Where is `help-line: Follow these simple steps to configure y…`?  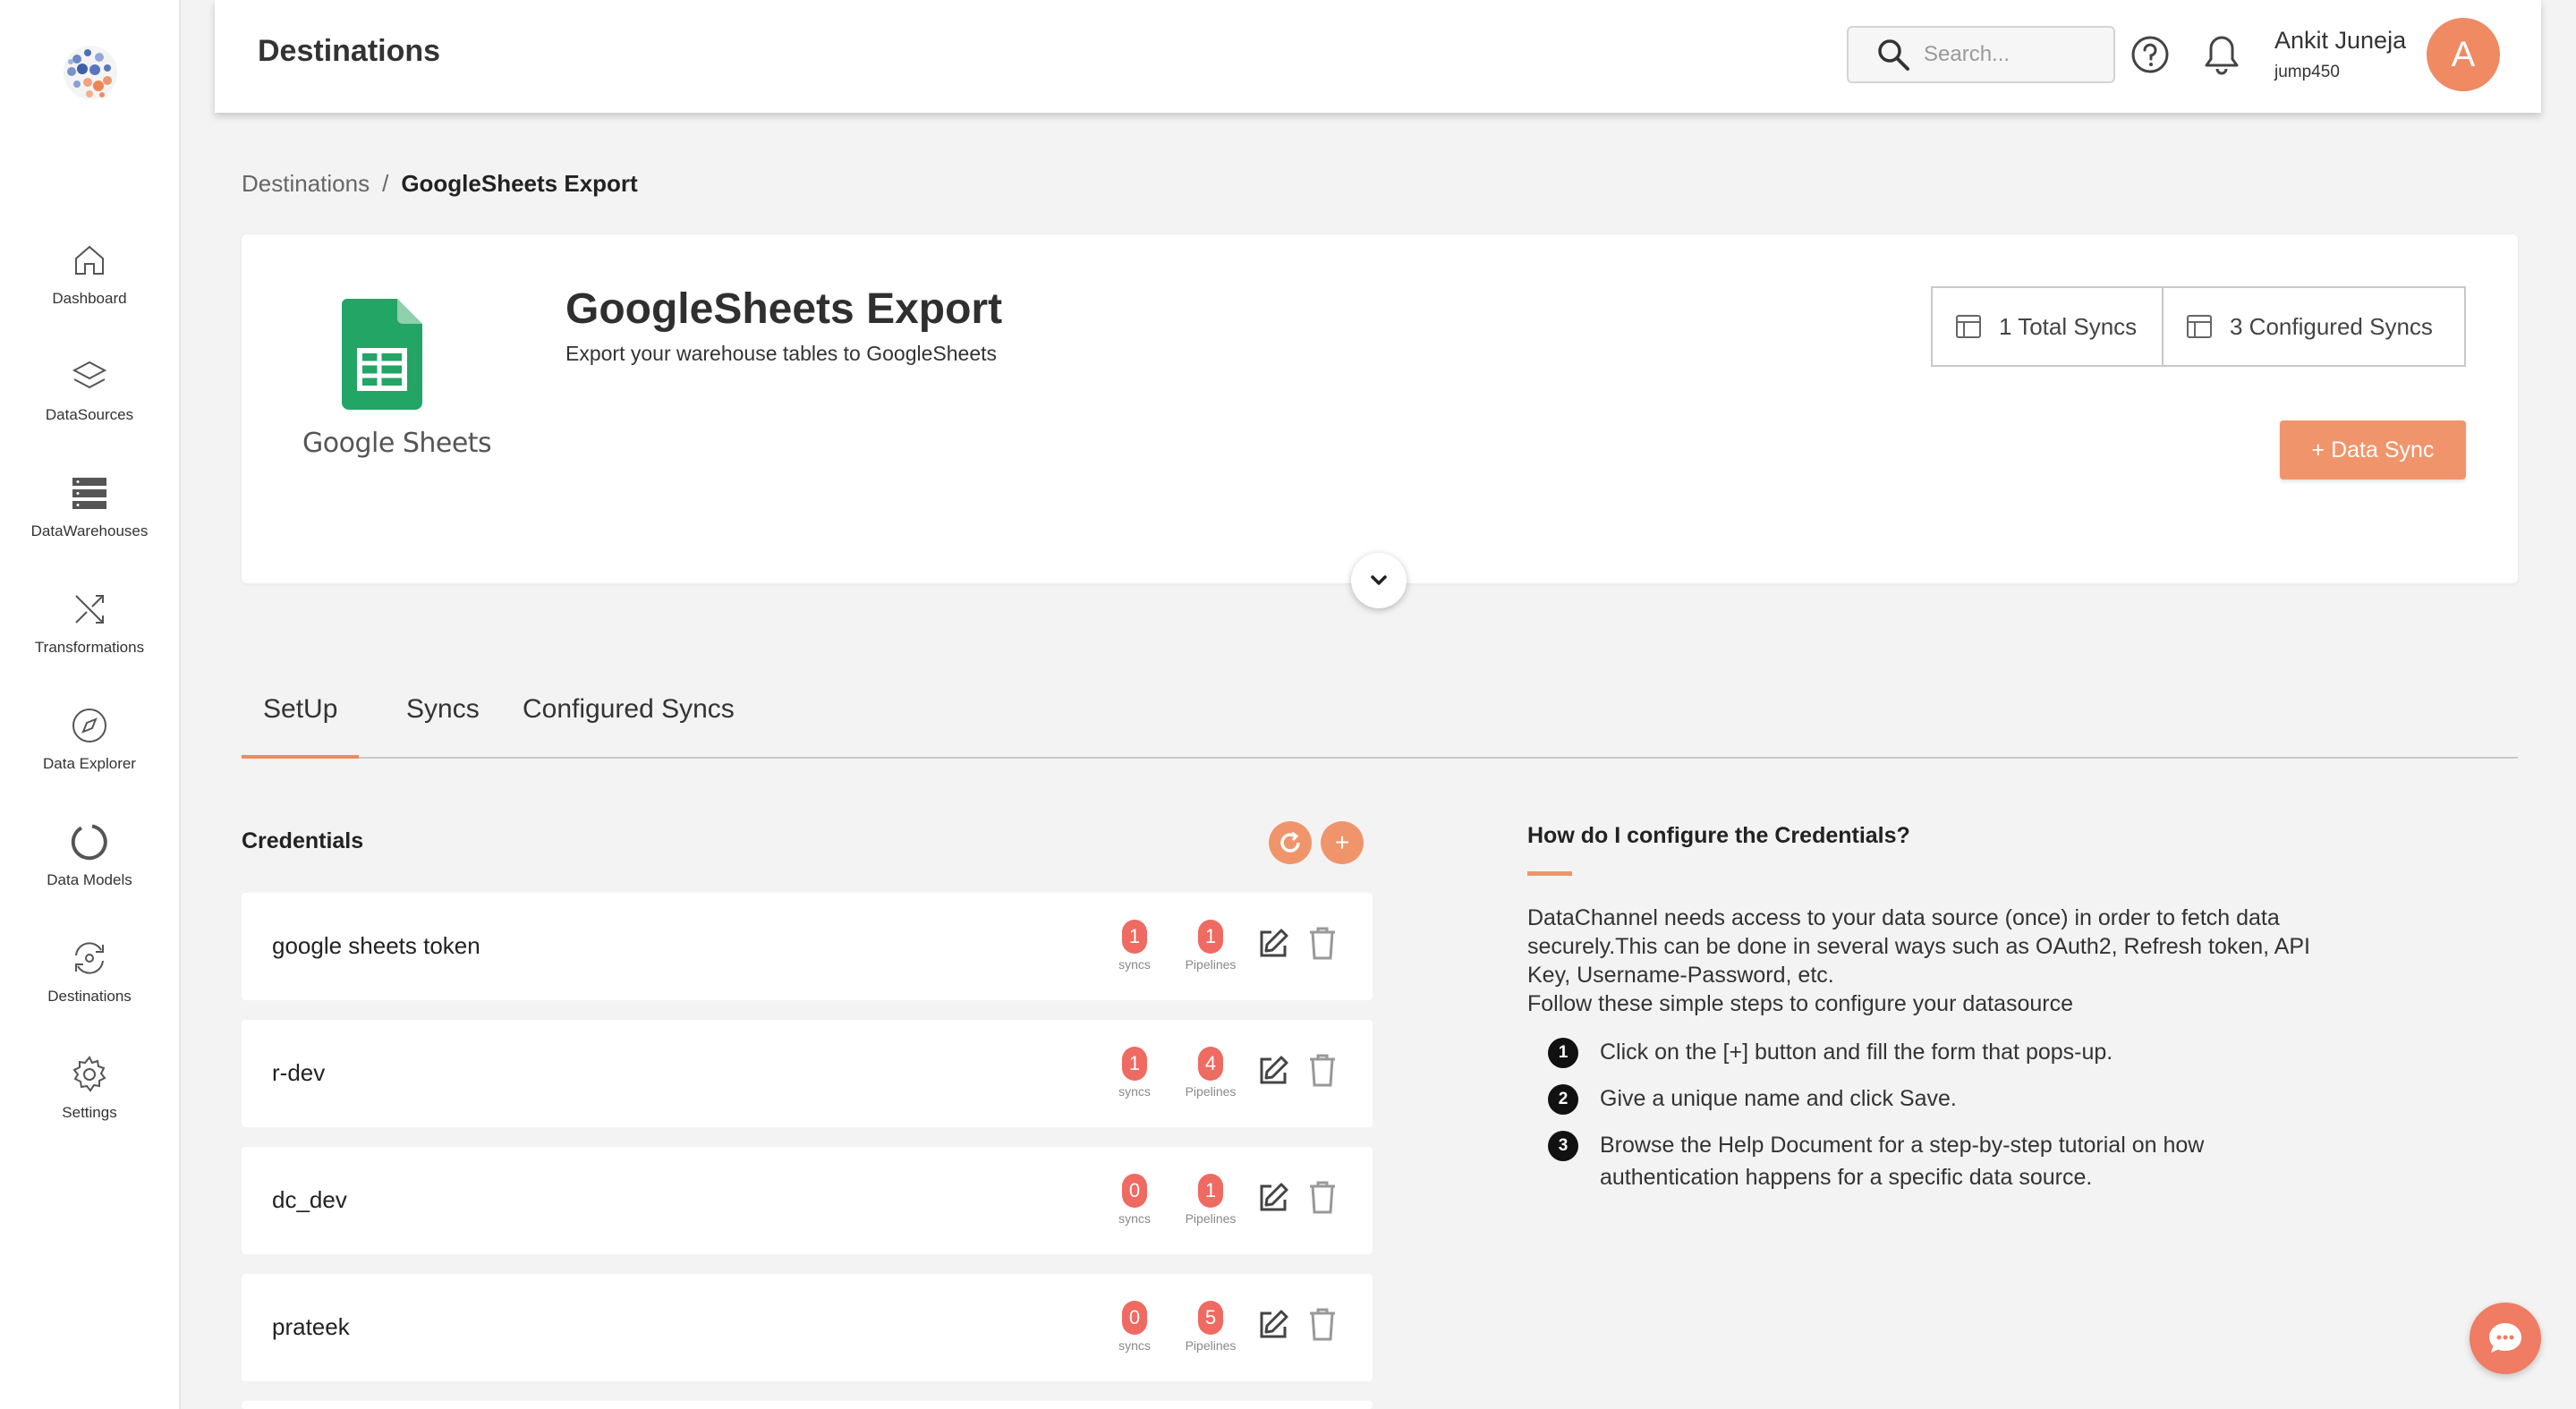
help-line: Follow these simple steps to configure y… is located at coordinates (1800, 1004).